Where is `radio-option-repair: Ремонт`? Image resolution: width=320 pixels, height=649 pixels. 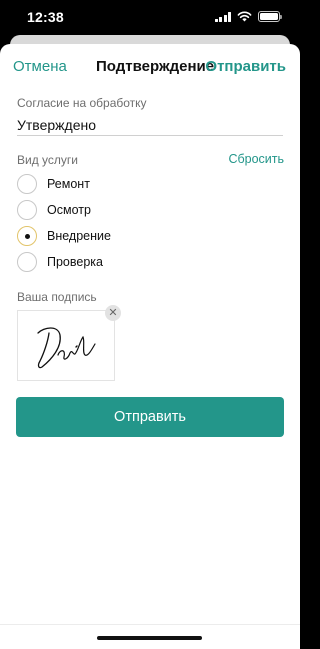 radio-option-repair: Ремонт is located at coordinates (117, 184).